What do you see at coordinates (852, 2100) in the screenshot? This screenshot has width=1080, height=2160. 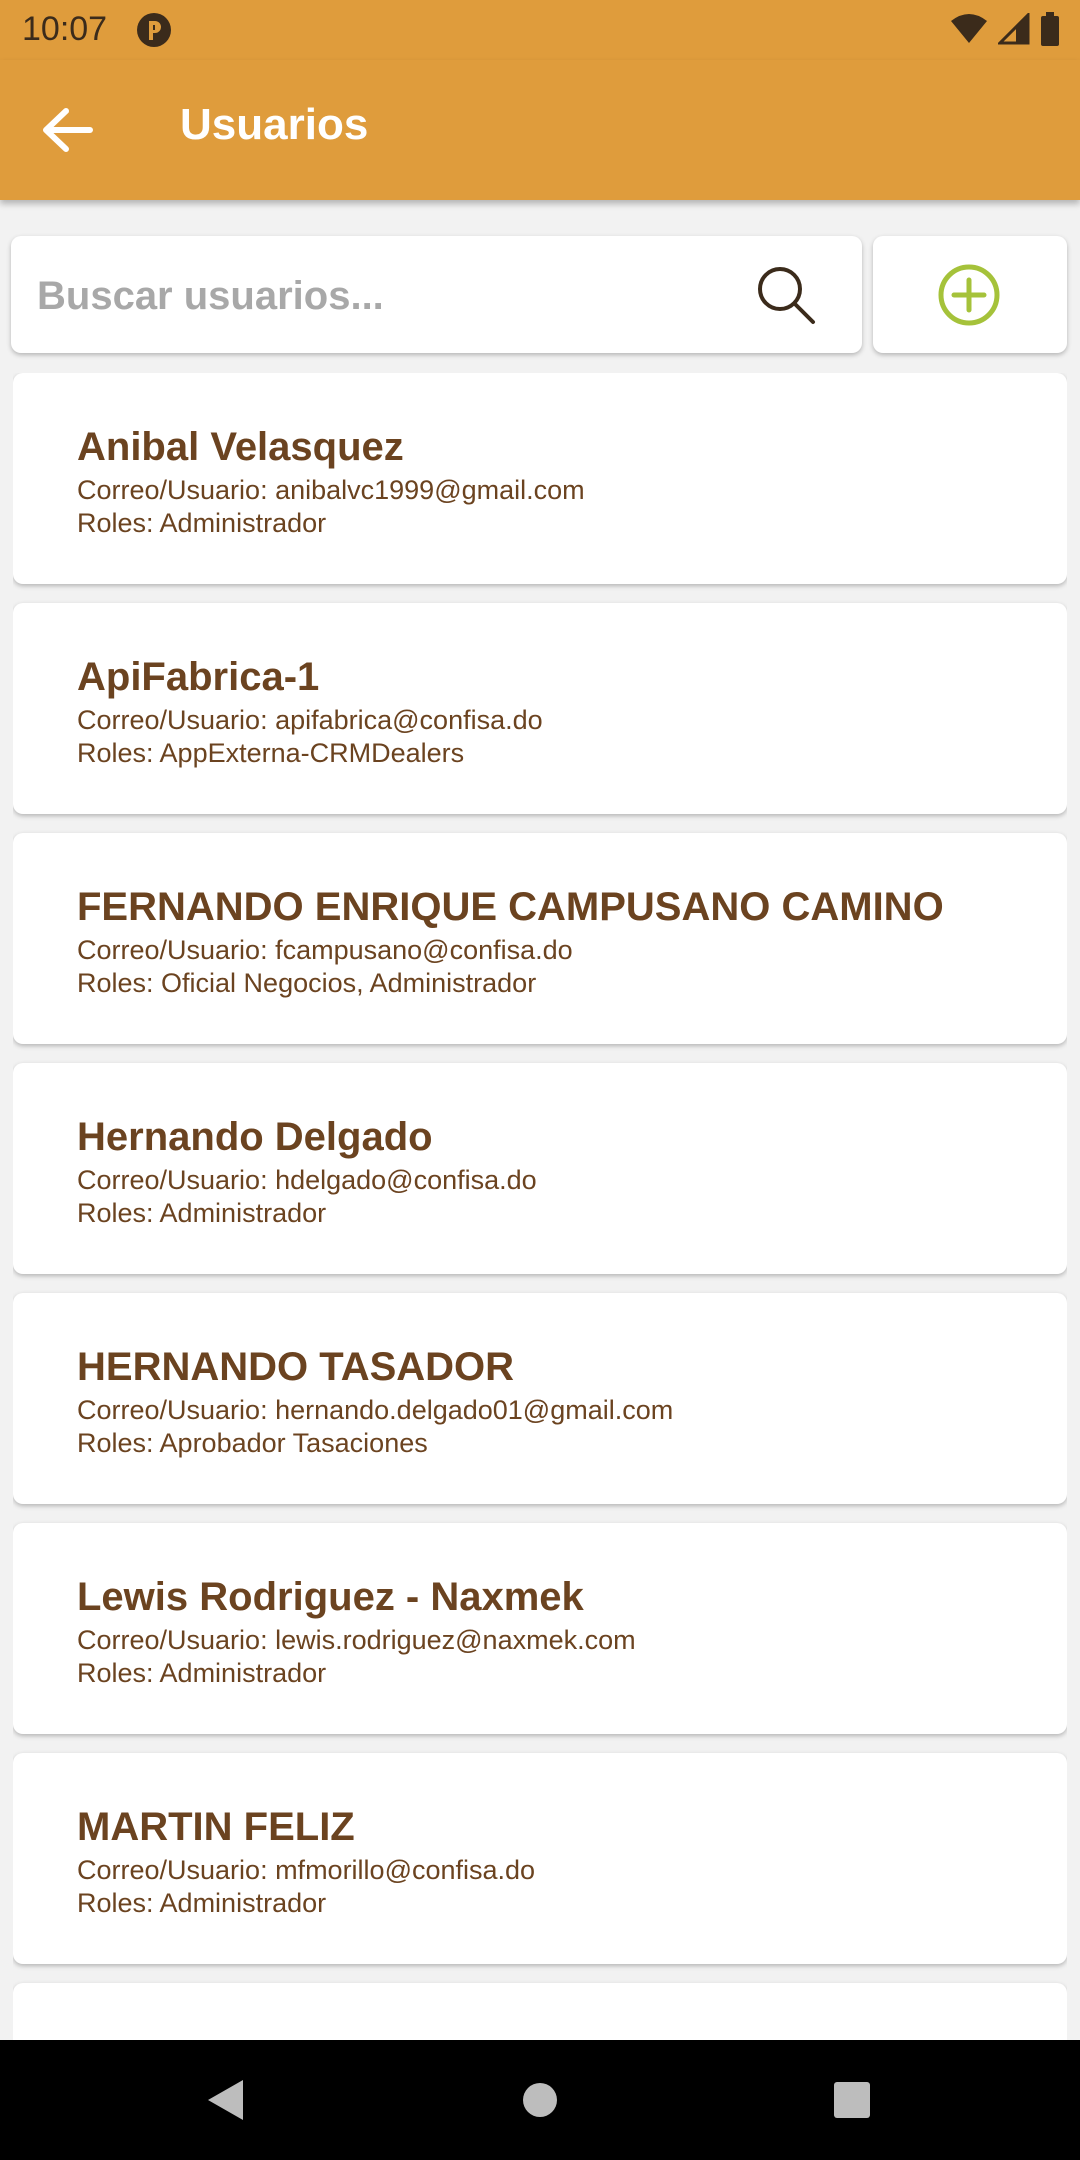 I see `recents-square-icon` at bounding box center [852, 2100].